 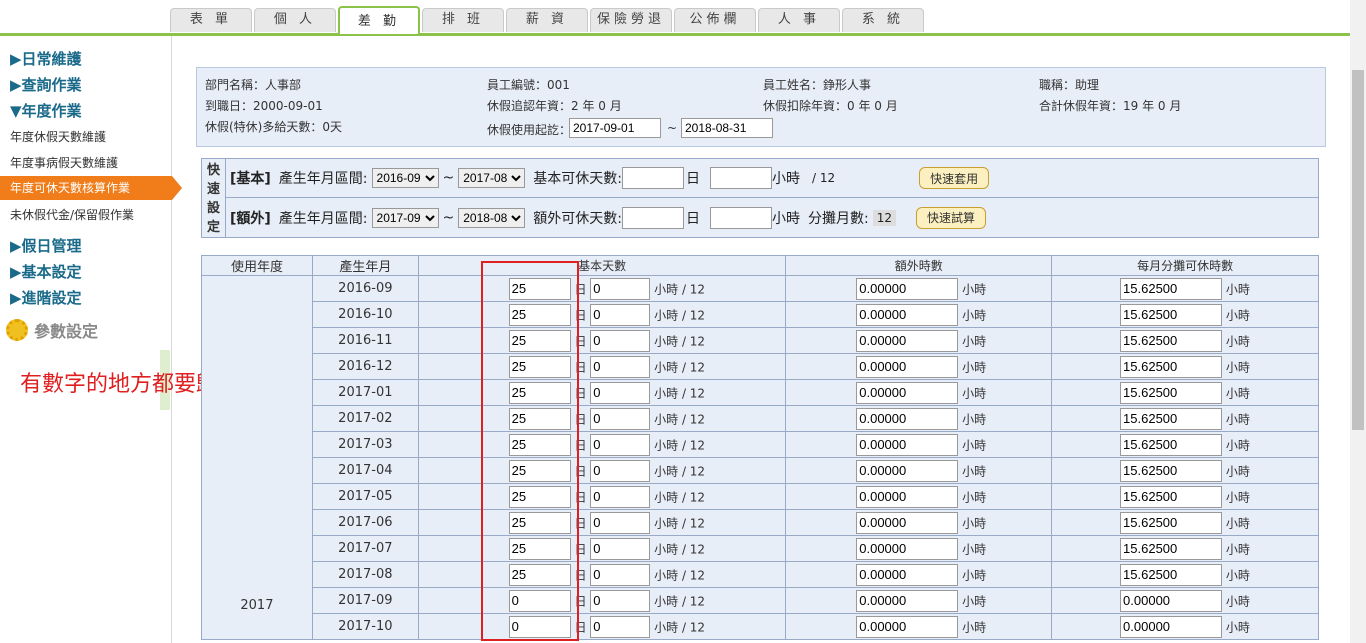 I want to click on basic-from-select: 2016-09, so click(x=405, y=178).